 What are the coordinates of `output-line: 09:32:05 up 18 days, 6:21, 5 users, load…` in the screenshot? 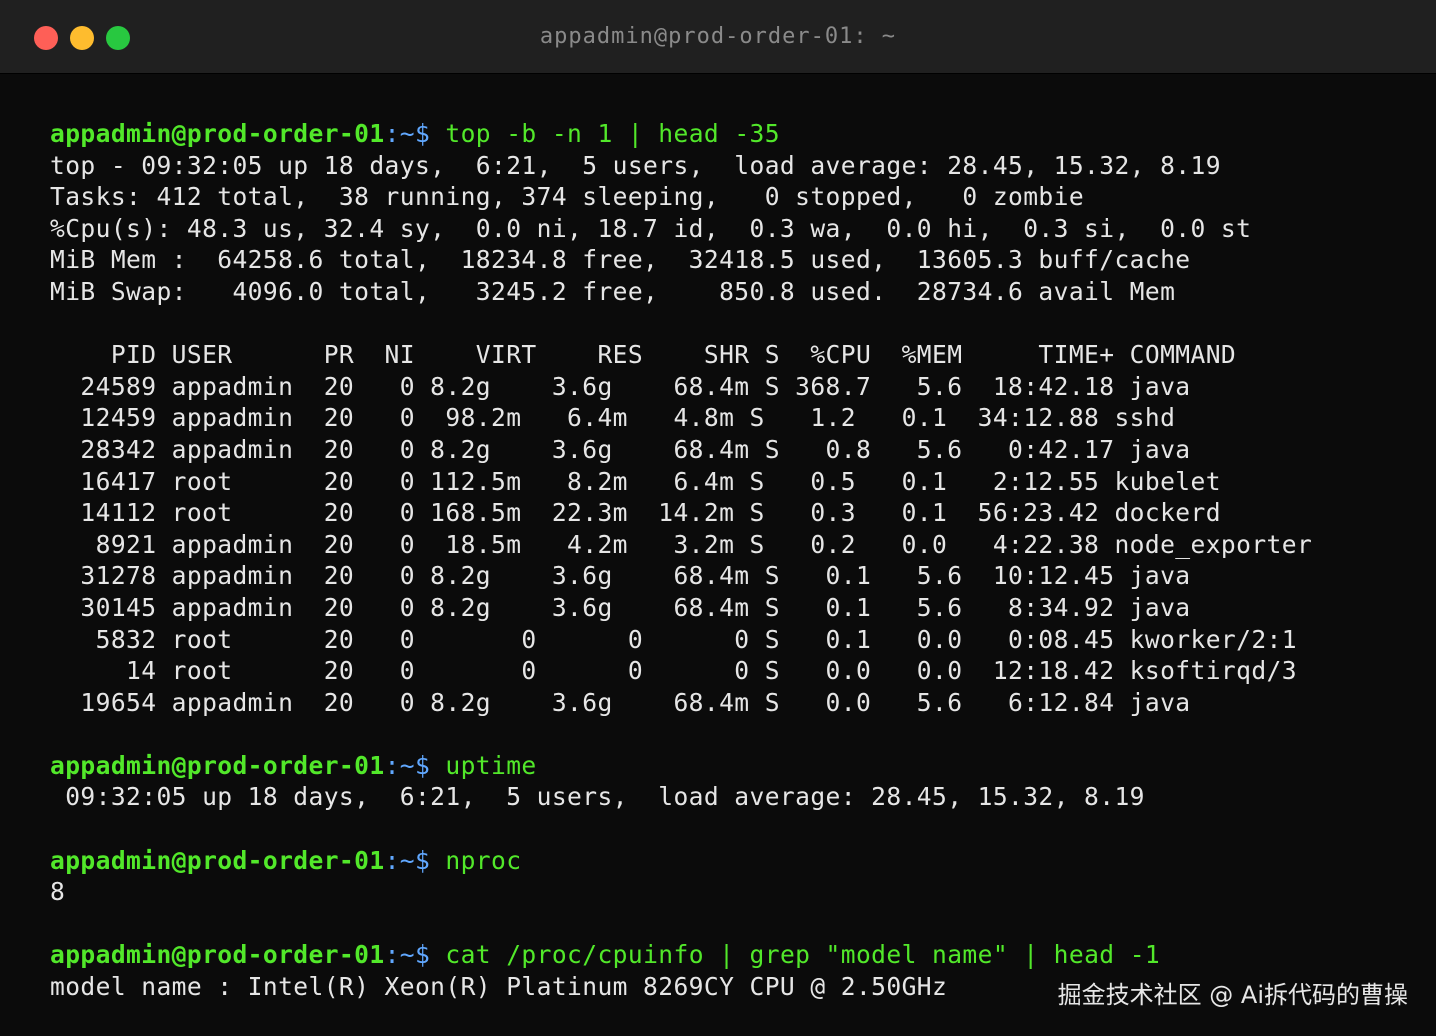 It's located at (597, 797).